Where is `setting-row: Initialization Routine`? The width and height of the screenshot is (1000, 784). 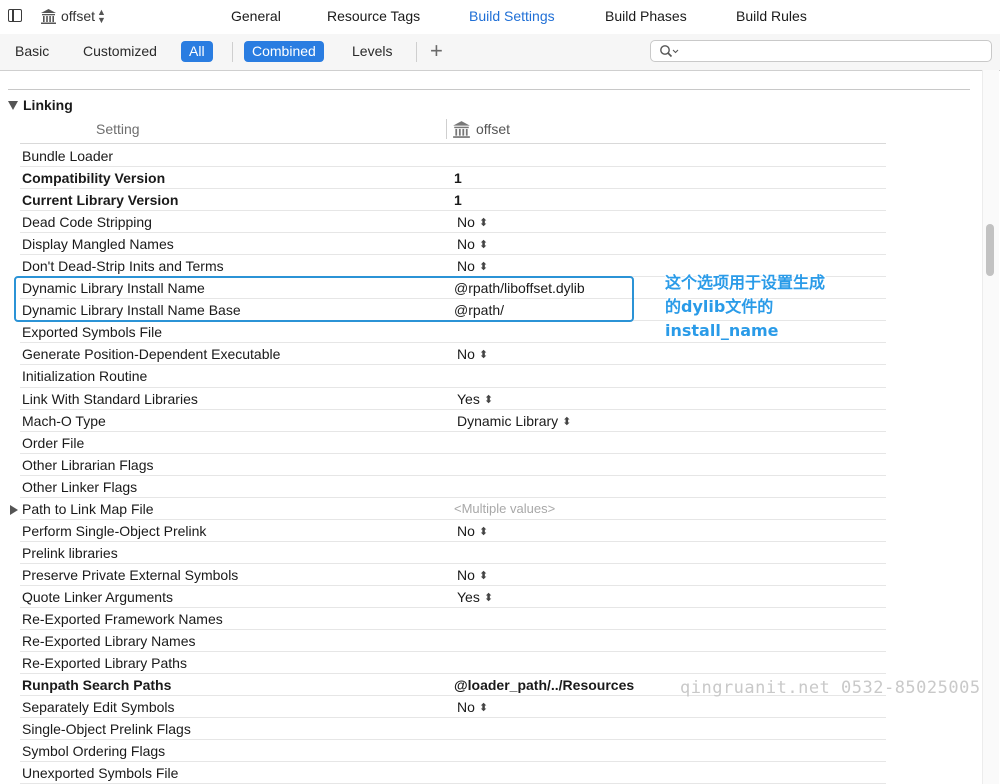
setting-row: Initialization Routine is located at coordinates (500, 376).